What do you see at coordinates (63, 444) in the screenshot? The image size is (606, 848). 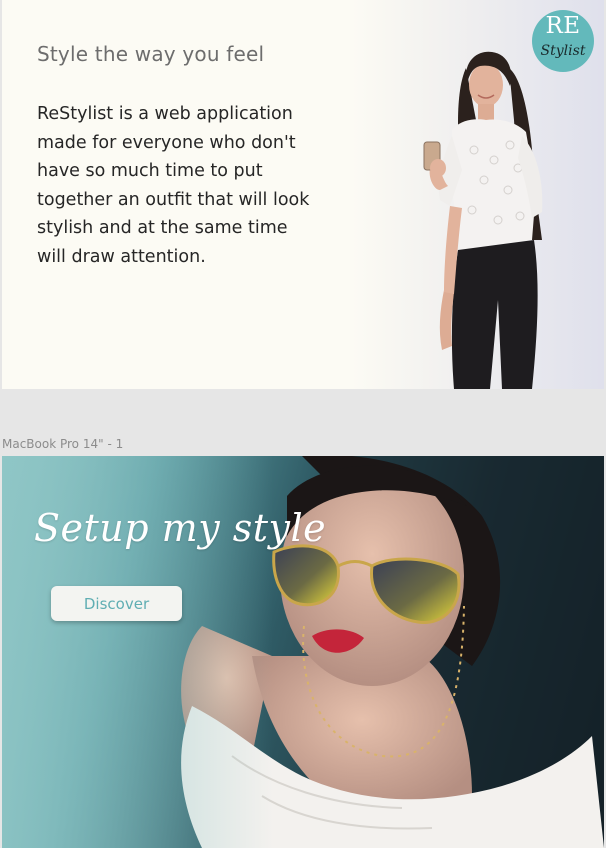 I see `frame-label: MacBook Pro 14" - 1` at bounding box center [63, 444].